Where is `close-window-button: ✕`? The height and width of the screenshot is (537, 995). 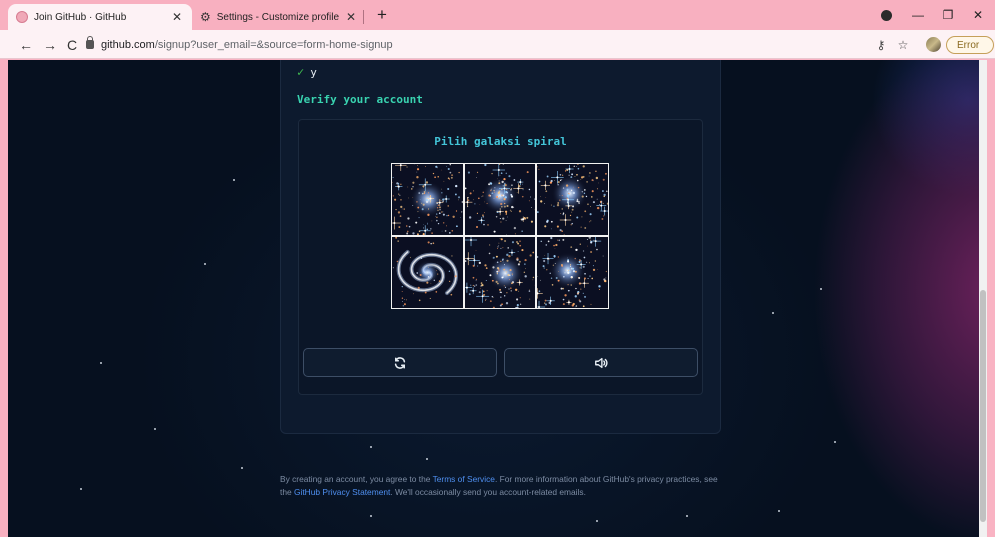
close-window-button: ✕ is located at coordinates (978, 15).